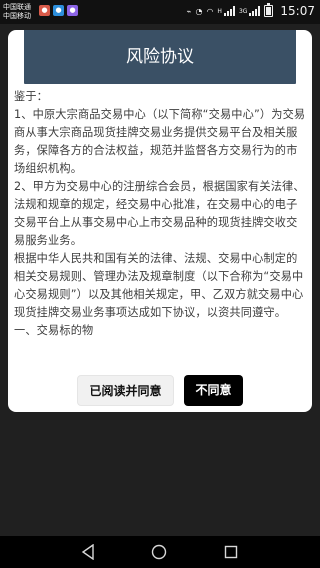  I want to click on home-icon, so click(159, 552).